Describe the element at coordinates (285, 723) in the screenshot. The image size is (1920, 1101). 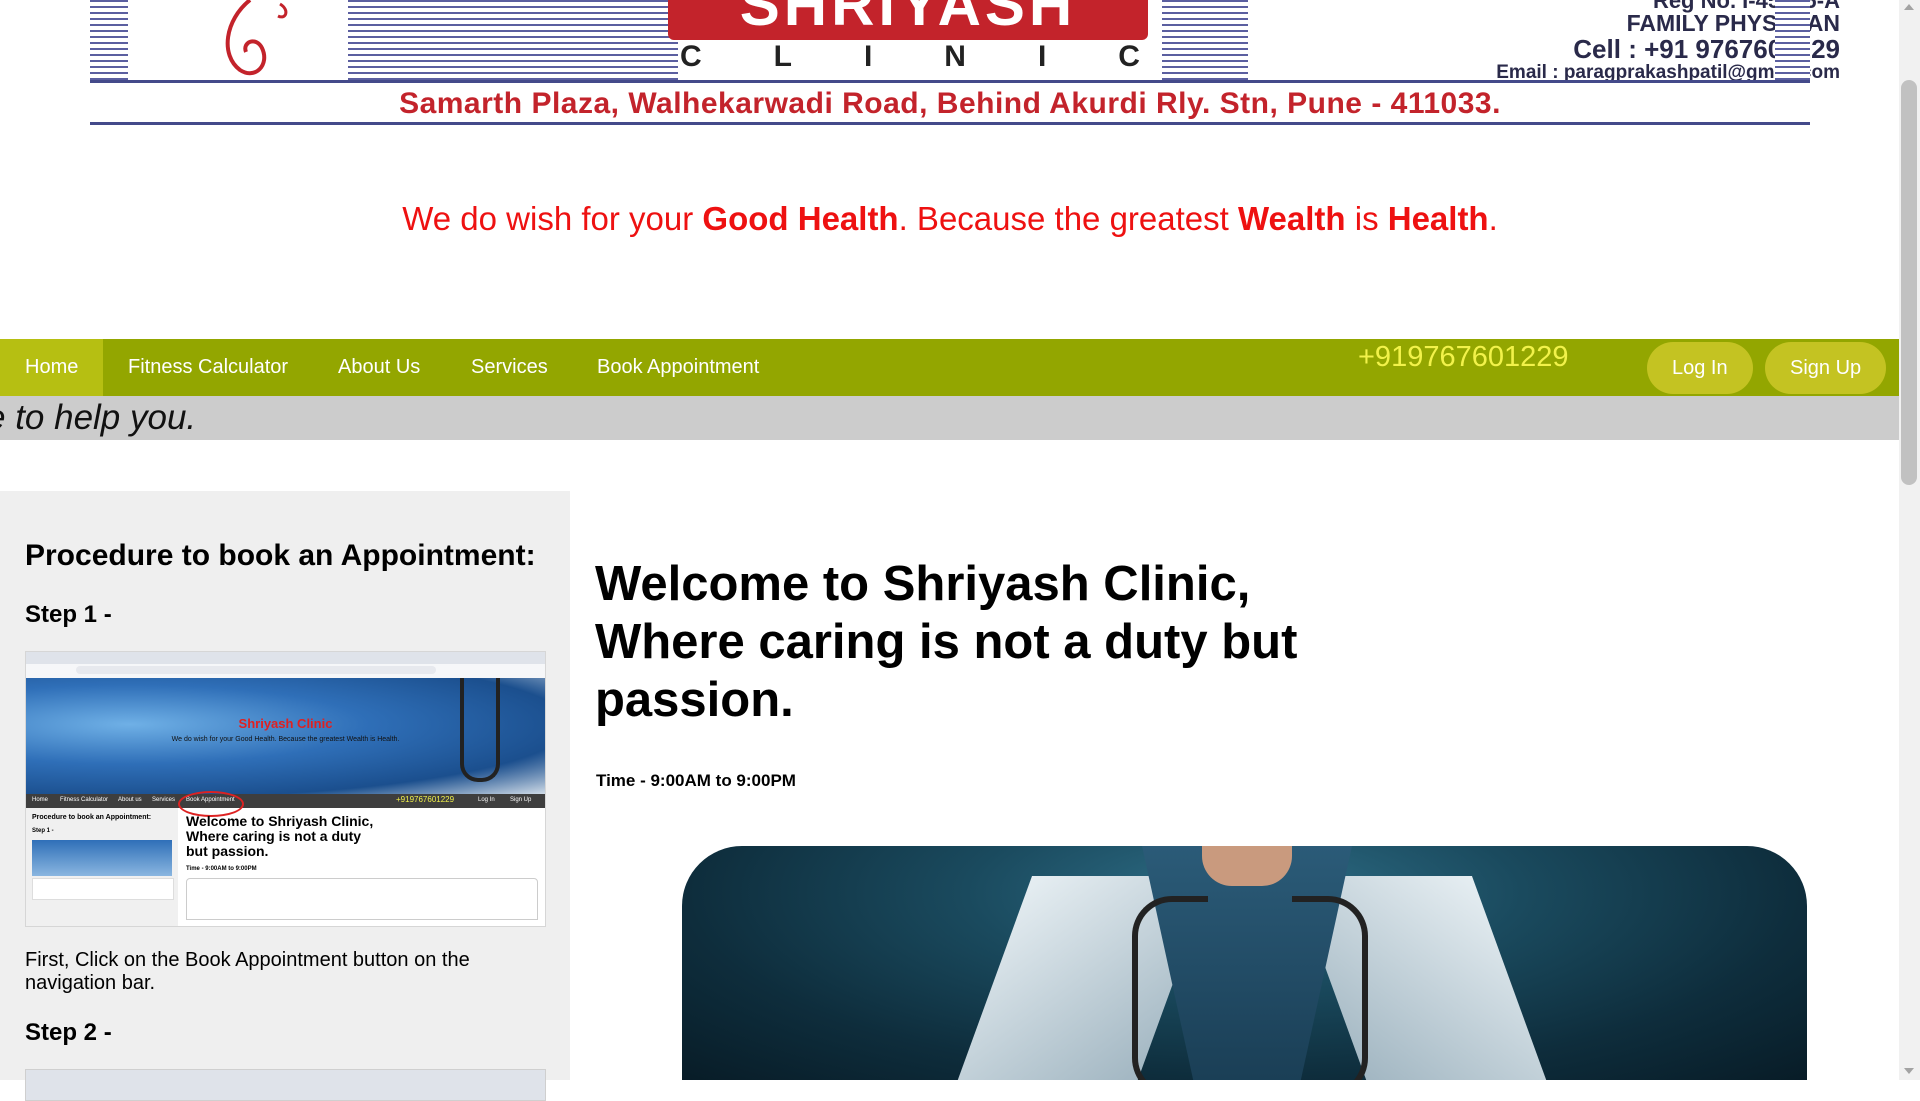
I see `mini-hero-title: Shriyash Clinic` at that location.